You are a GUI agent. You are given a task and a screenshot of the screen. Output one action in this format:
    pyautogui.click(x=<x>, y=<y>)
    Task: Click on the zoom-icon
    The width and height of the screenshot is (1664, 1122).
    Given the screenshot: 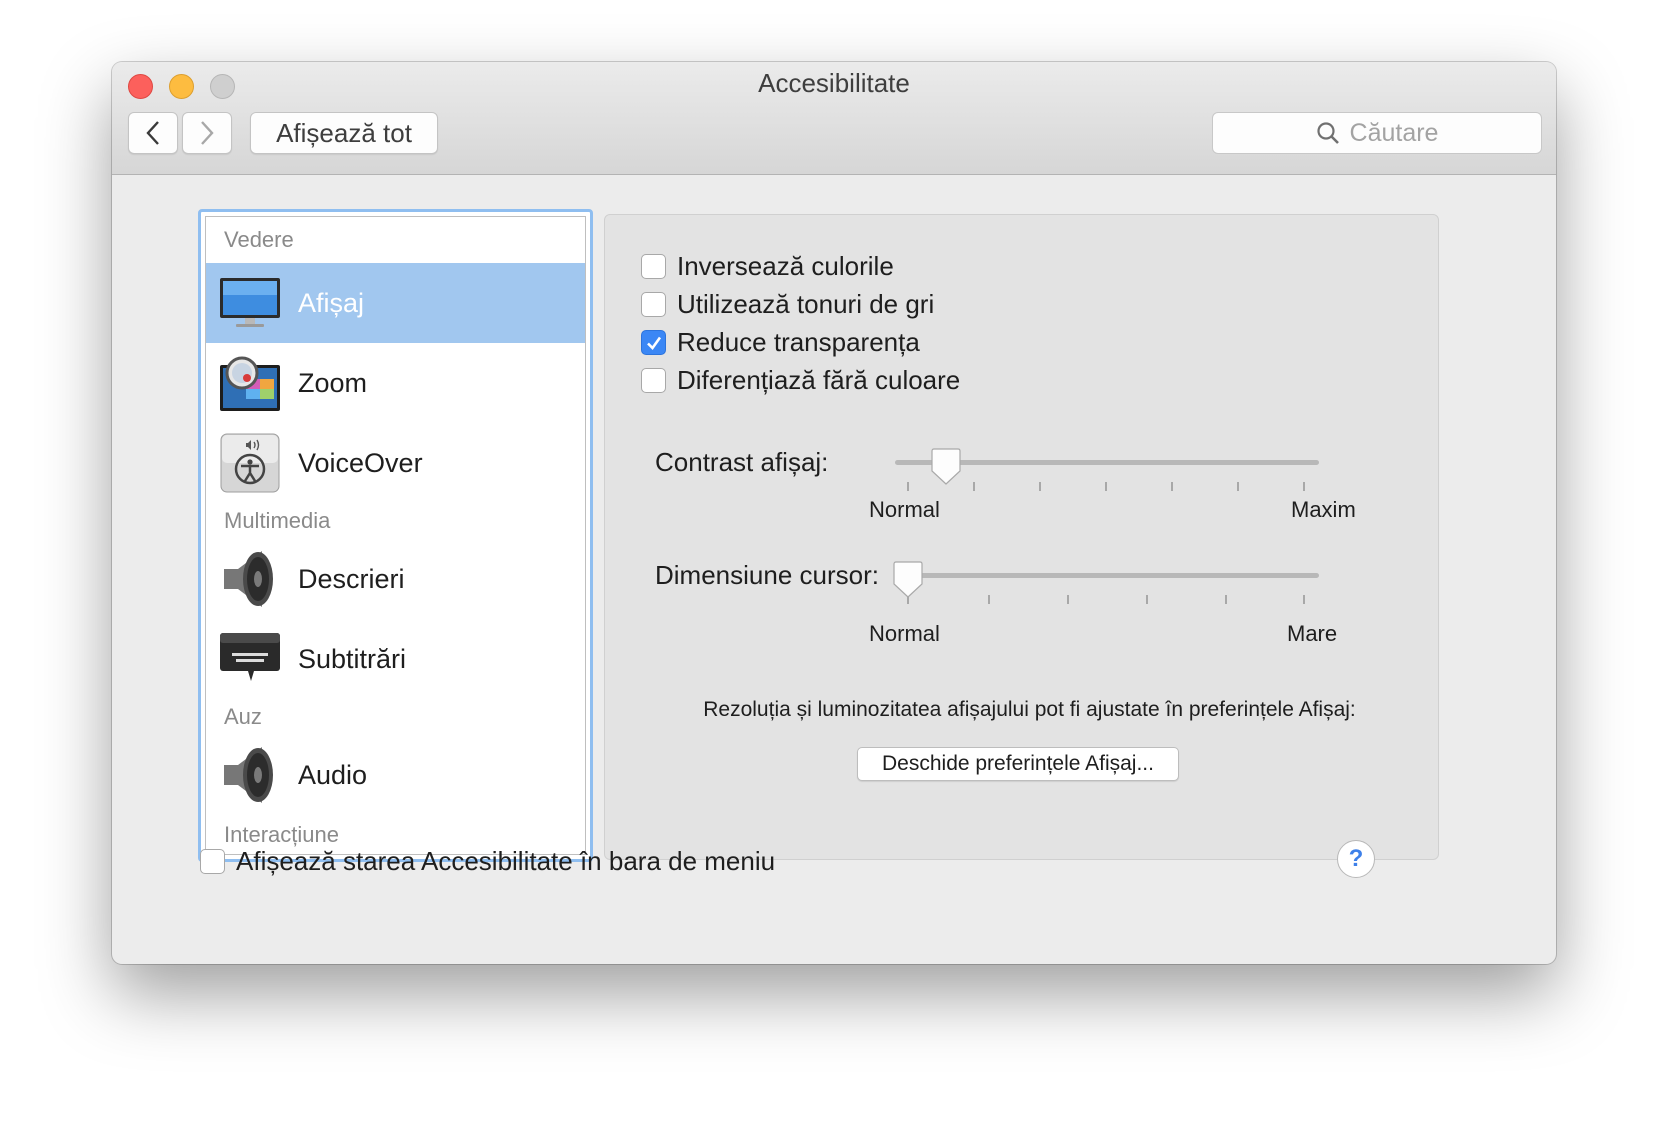 What is the action you would take?
    pyautogui.click(x=250, y=383)
    